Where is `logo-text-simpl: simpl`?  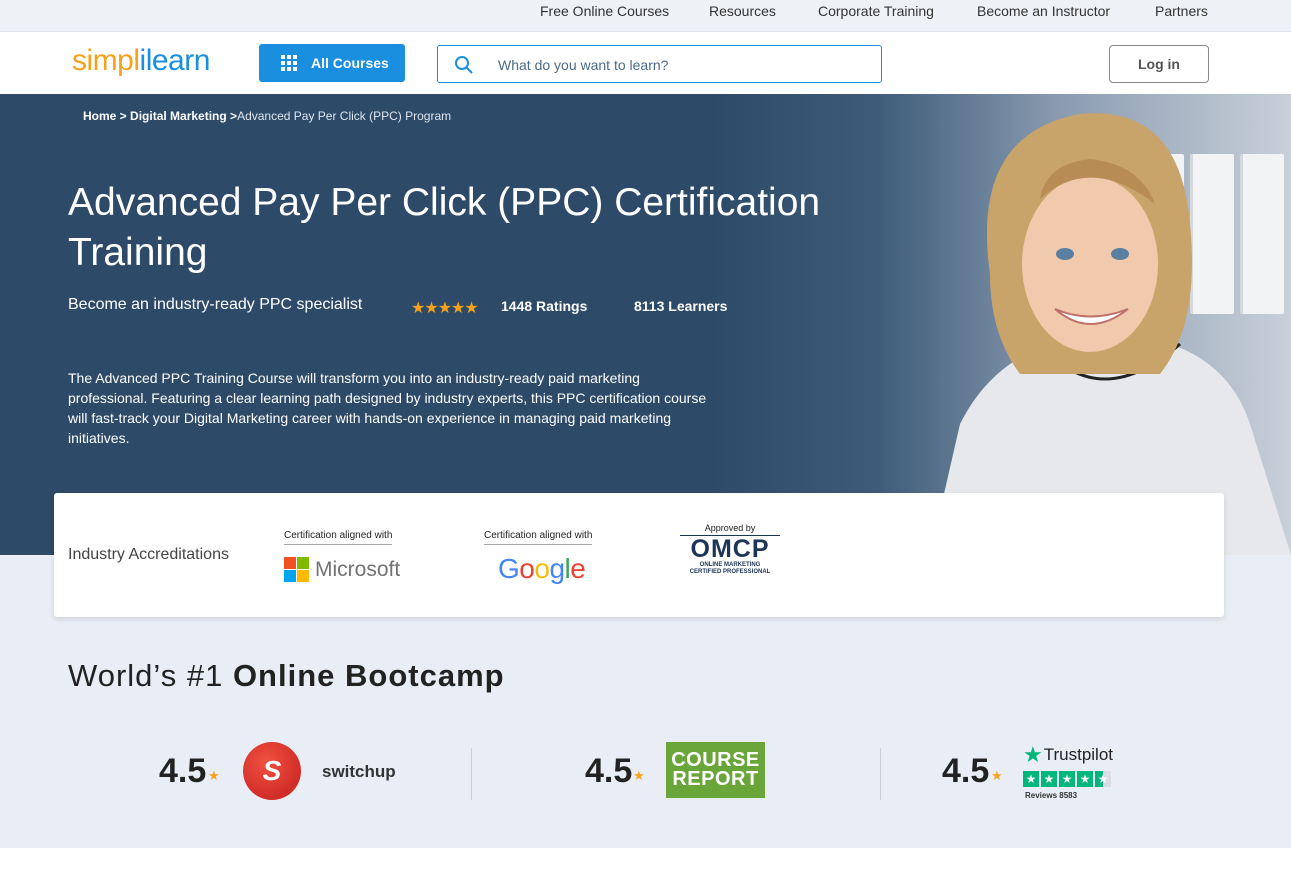 logo-text-simpl: simpl is located at coordinates (106, 60).